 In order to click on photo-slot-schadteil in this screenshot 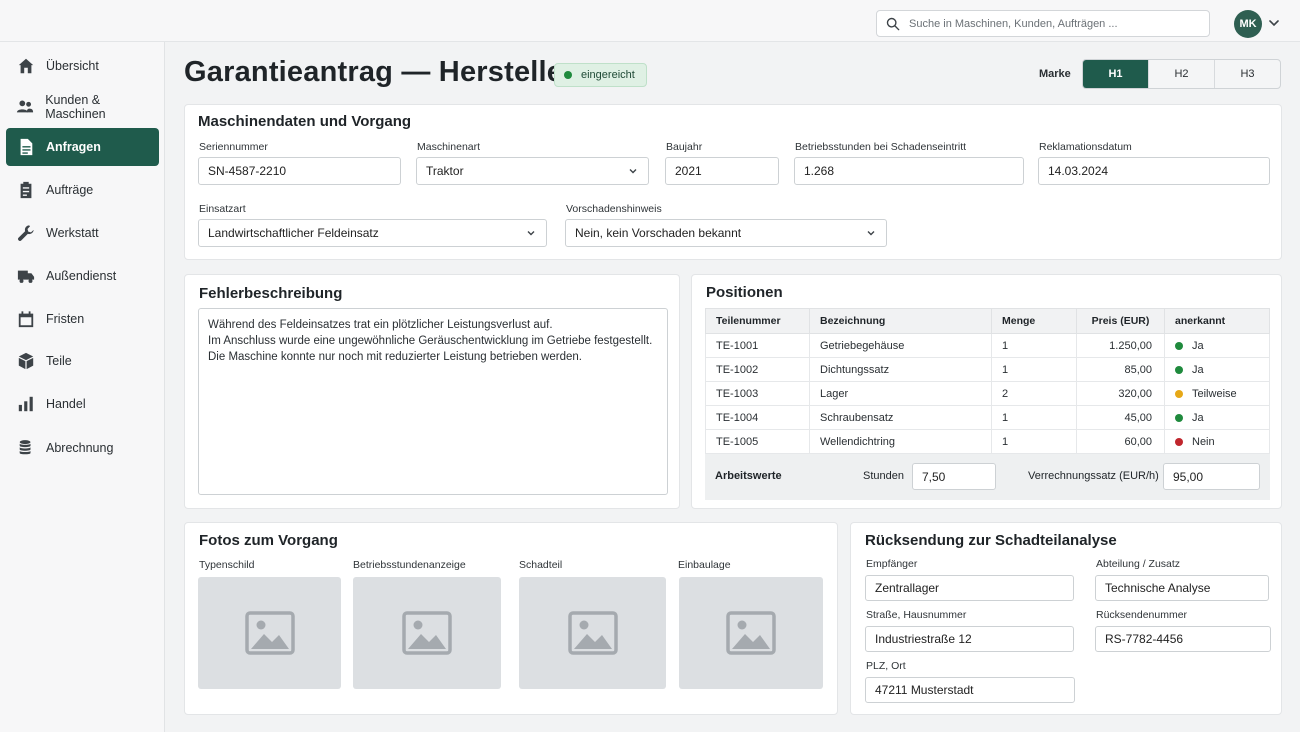, I will do `click(592, 633)`.